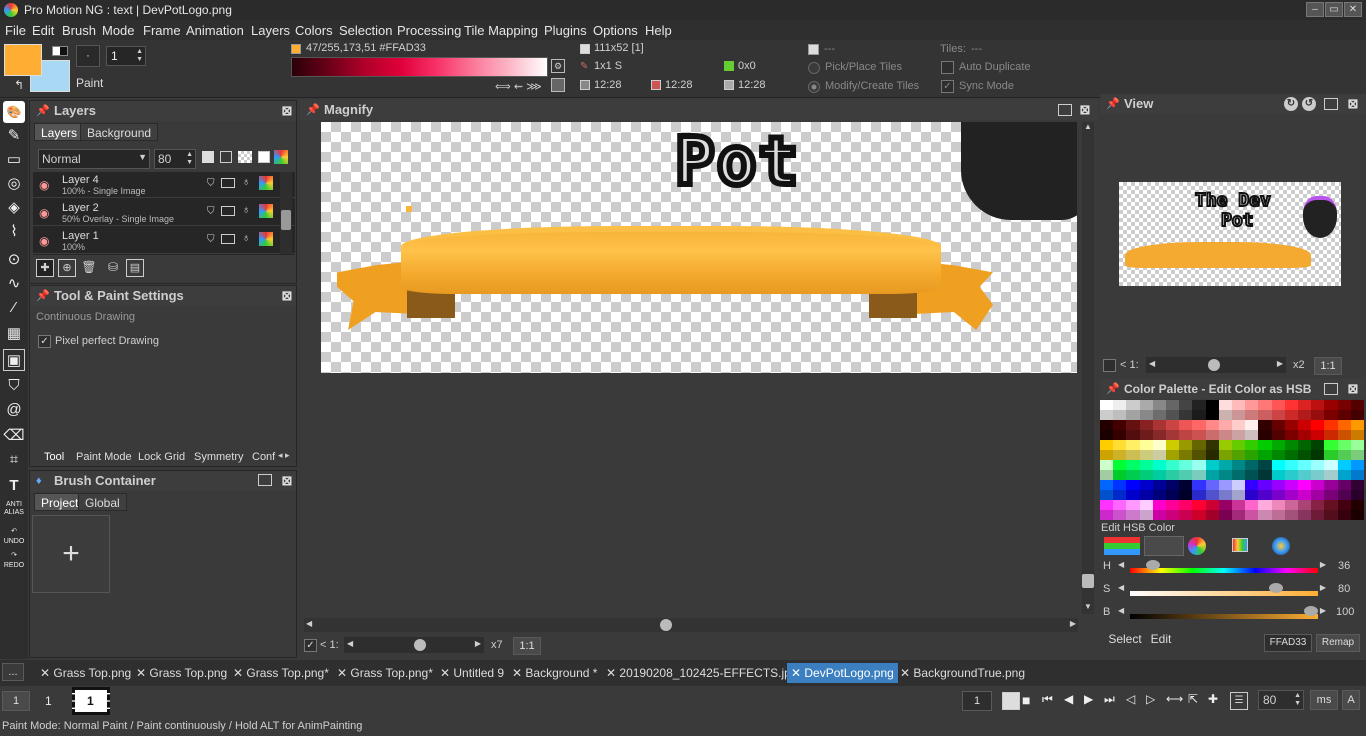 Image resolution: width=1366 pixels, height=736 pixels. I want to click on tv-icon, so click(1240, 545).